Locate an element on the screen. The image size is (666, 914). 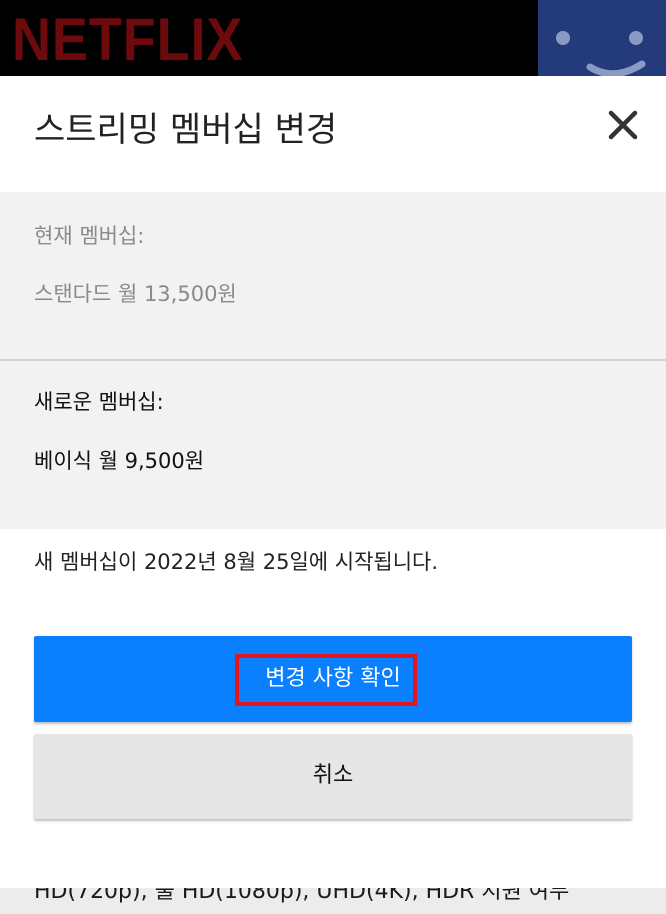
smiley-face-icon is located at coordinates (601, 53).